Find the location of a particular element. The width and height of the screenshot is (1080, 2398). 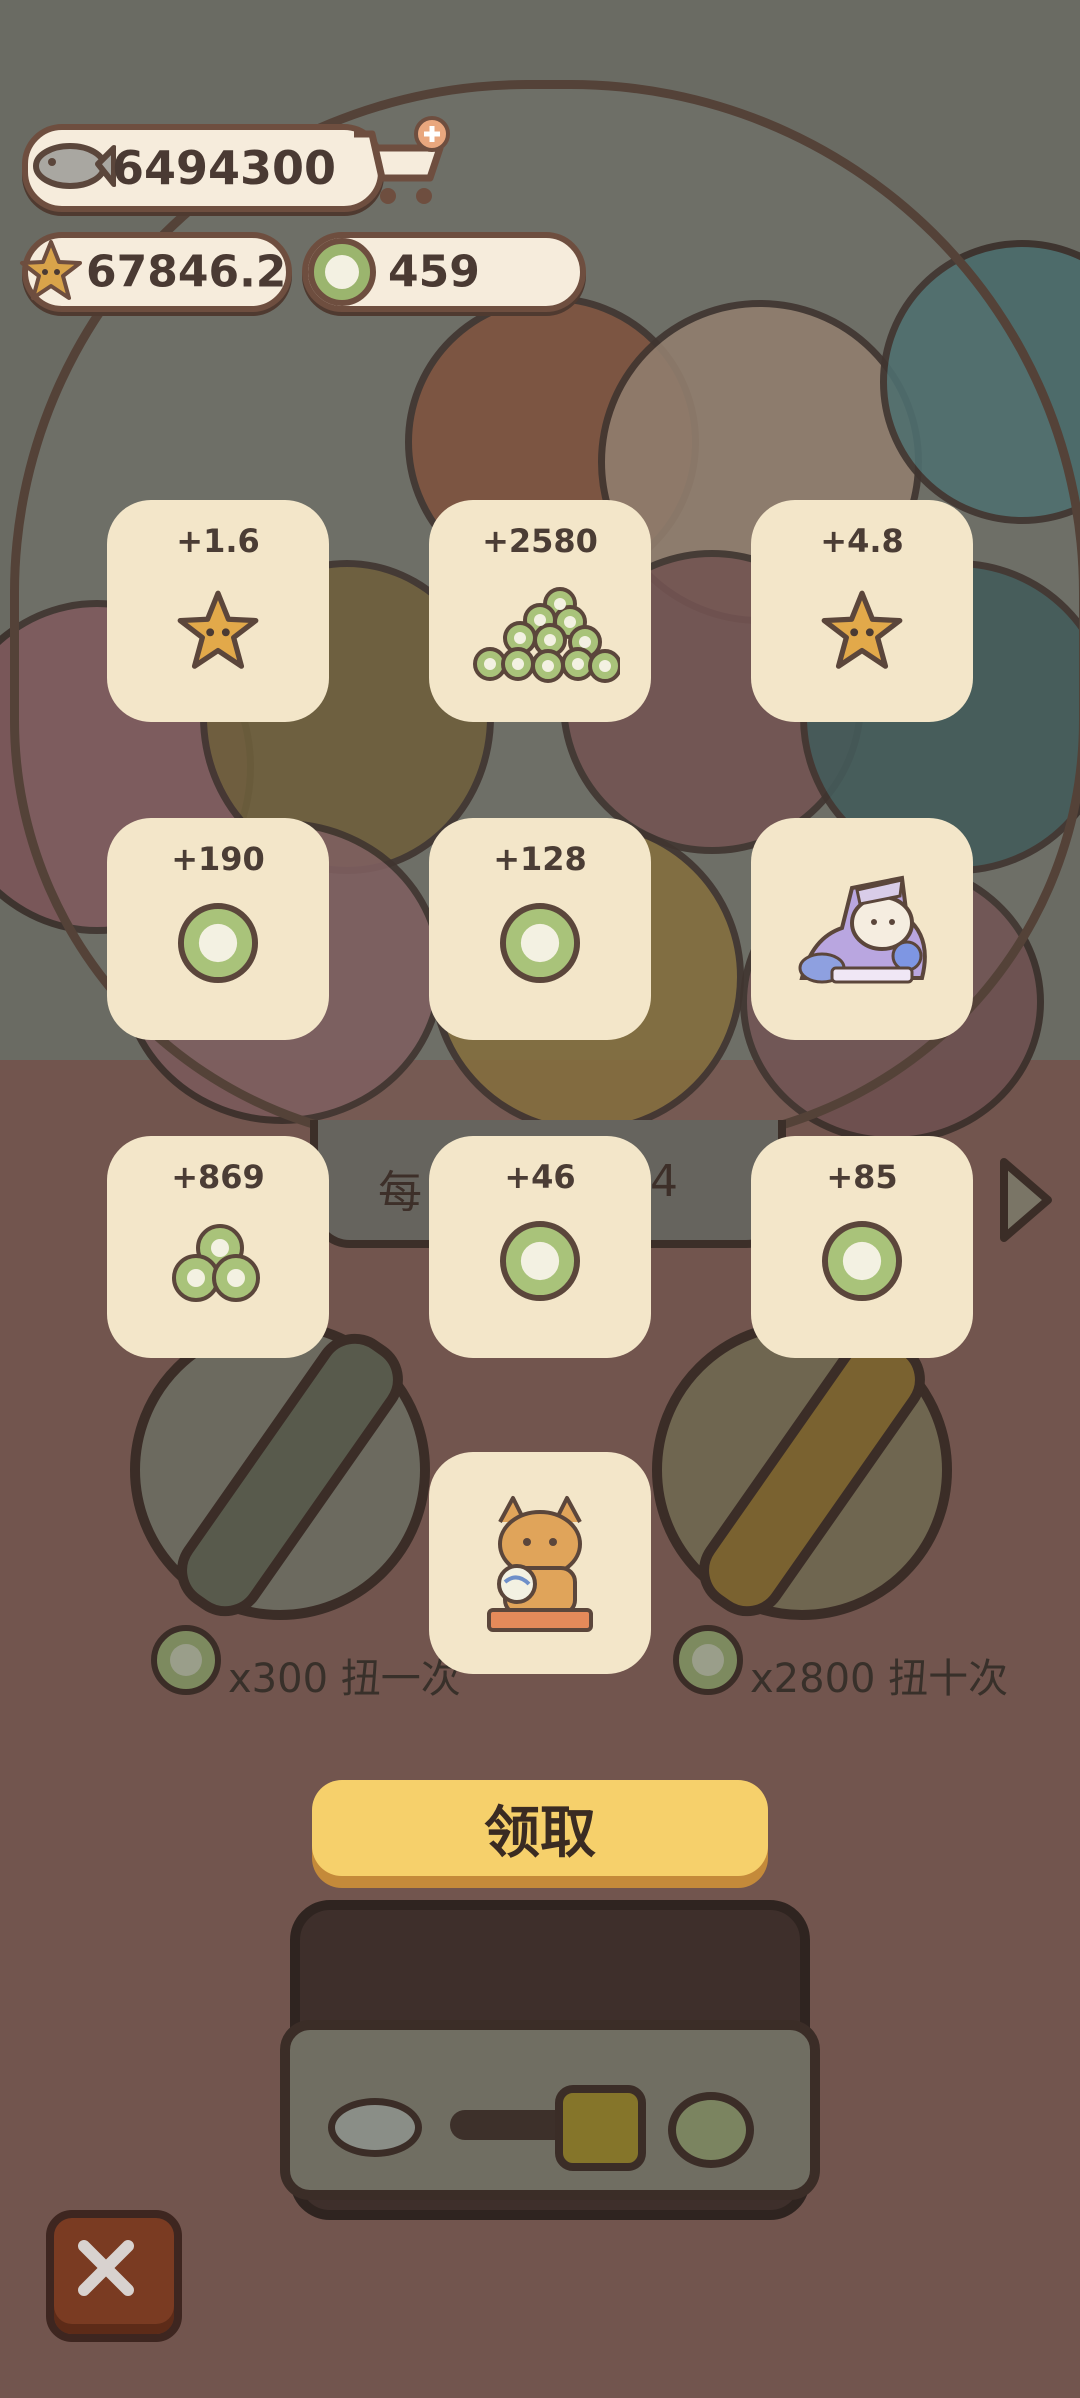

reward-tile: +2580 is located at coordinates (540, 611).